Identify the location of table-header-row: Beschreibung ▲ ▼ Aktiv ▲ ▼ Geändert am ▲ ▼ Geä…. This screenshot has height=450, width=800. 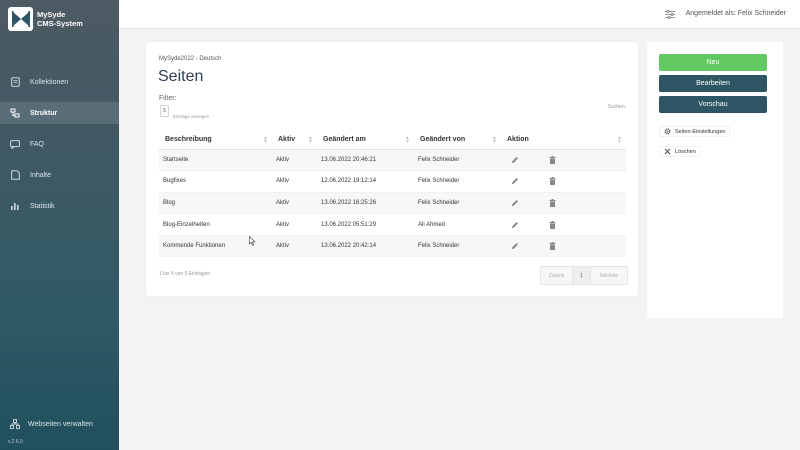
(392, 140).